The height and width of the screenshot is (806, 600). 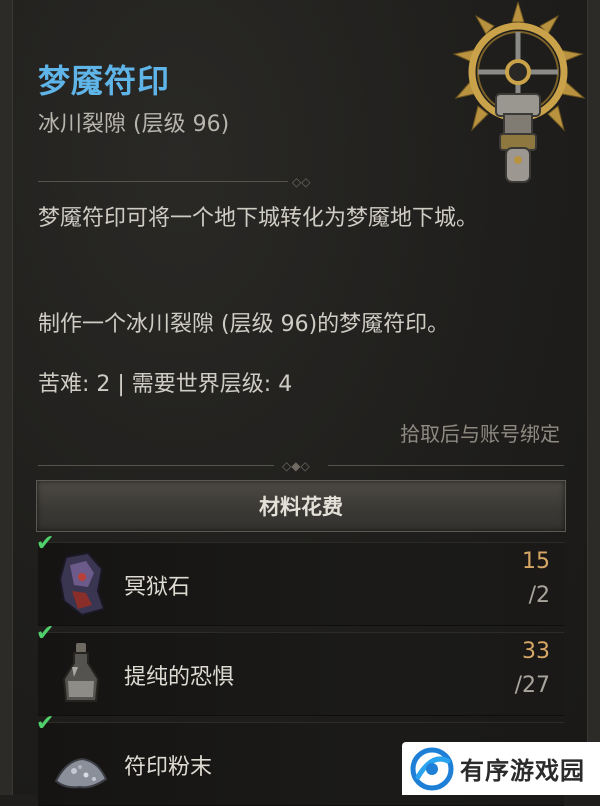 What do you see at coordinates (536, 561) in the screenshot?
I see `owned-count: 15` at bounding box center [536, 561].